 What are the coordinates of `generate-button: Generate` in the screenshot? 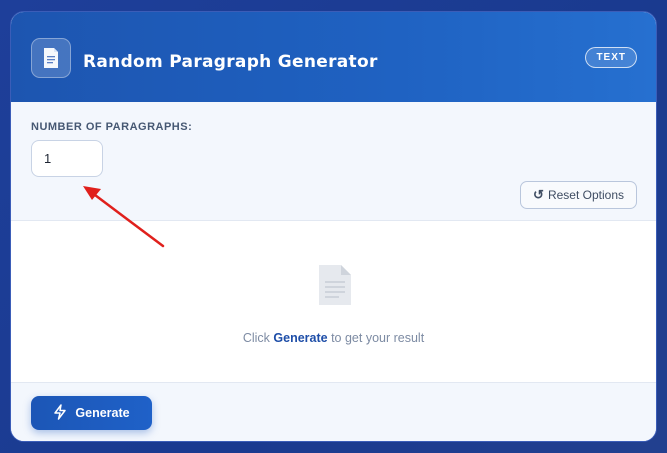 It's located at (91, 413).